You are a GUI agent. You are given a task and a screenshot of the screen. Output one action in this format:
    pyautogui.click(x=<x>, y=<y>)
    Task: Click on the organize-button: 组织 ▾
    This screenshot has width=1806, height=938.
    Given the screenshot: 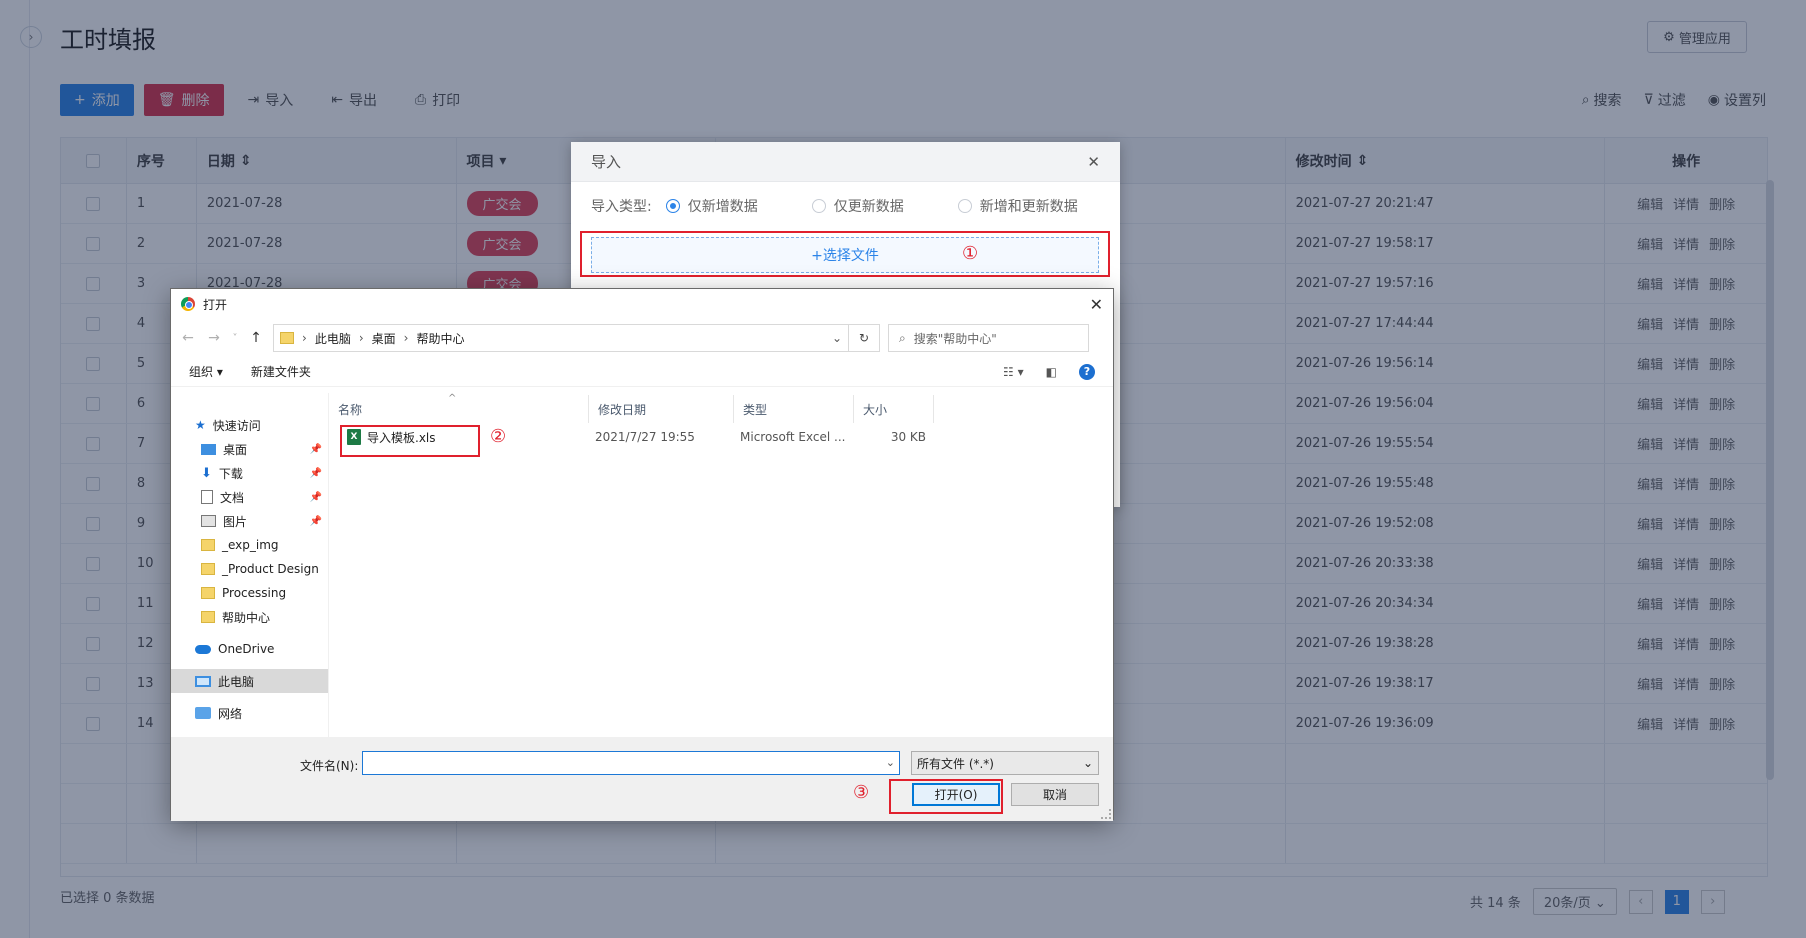 What is the action you would take?
    pyautogui.click(x=206, y=371)
    